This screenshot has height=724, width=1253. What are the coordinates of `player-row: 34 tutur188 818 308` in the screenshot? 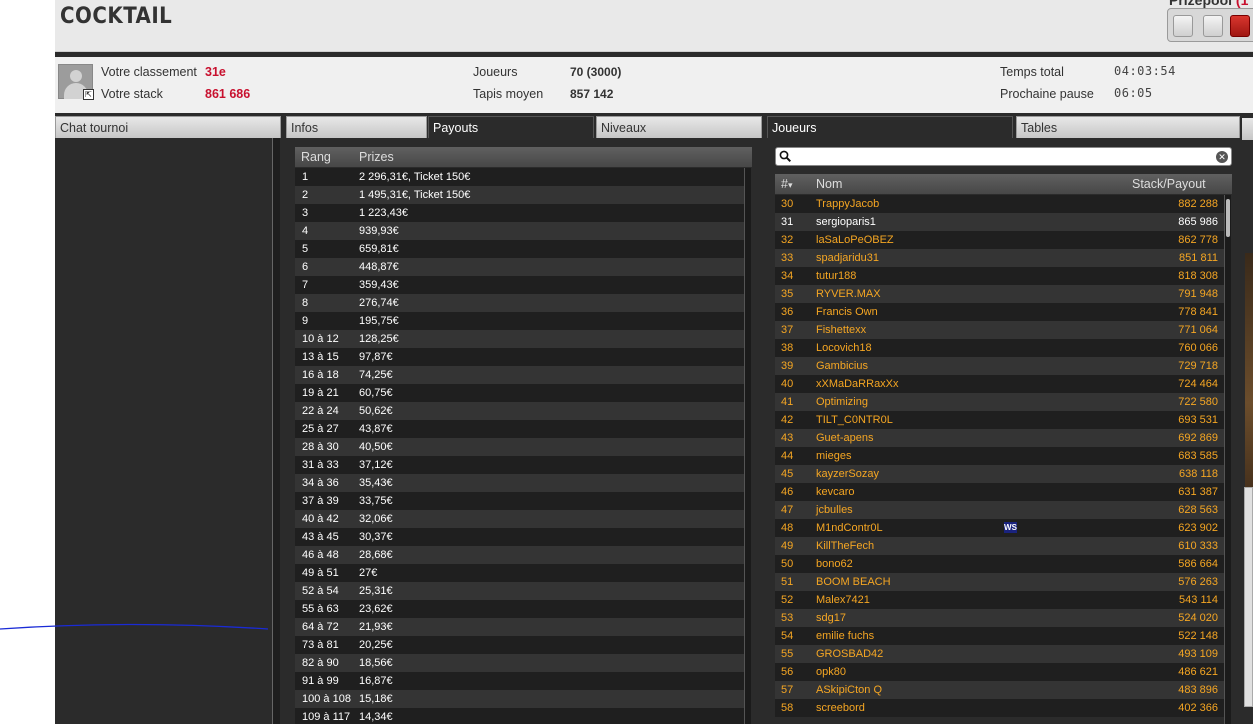 It's located at (999, 276).